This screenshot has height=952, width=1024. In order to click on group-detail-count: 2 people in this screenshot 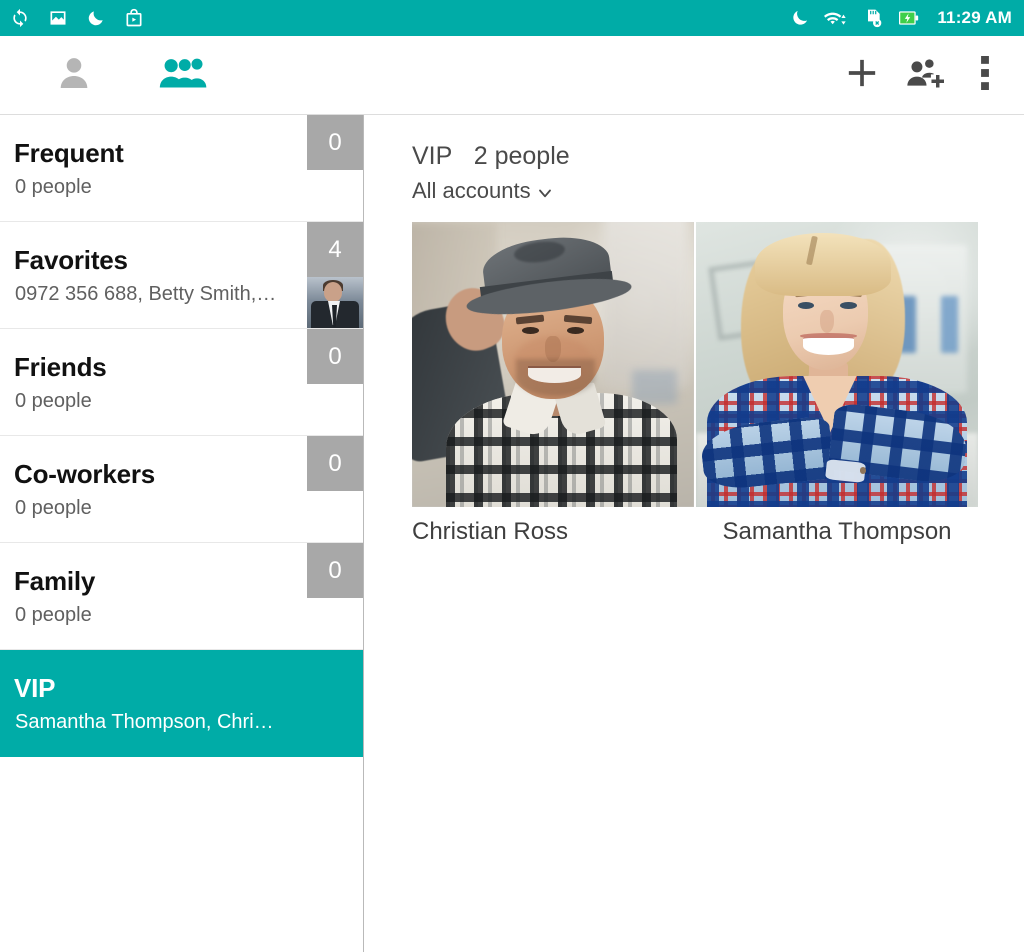, I will do `click(521, 156)`.